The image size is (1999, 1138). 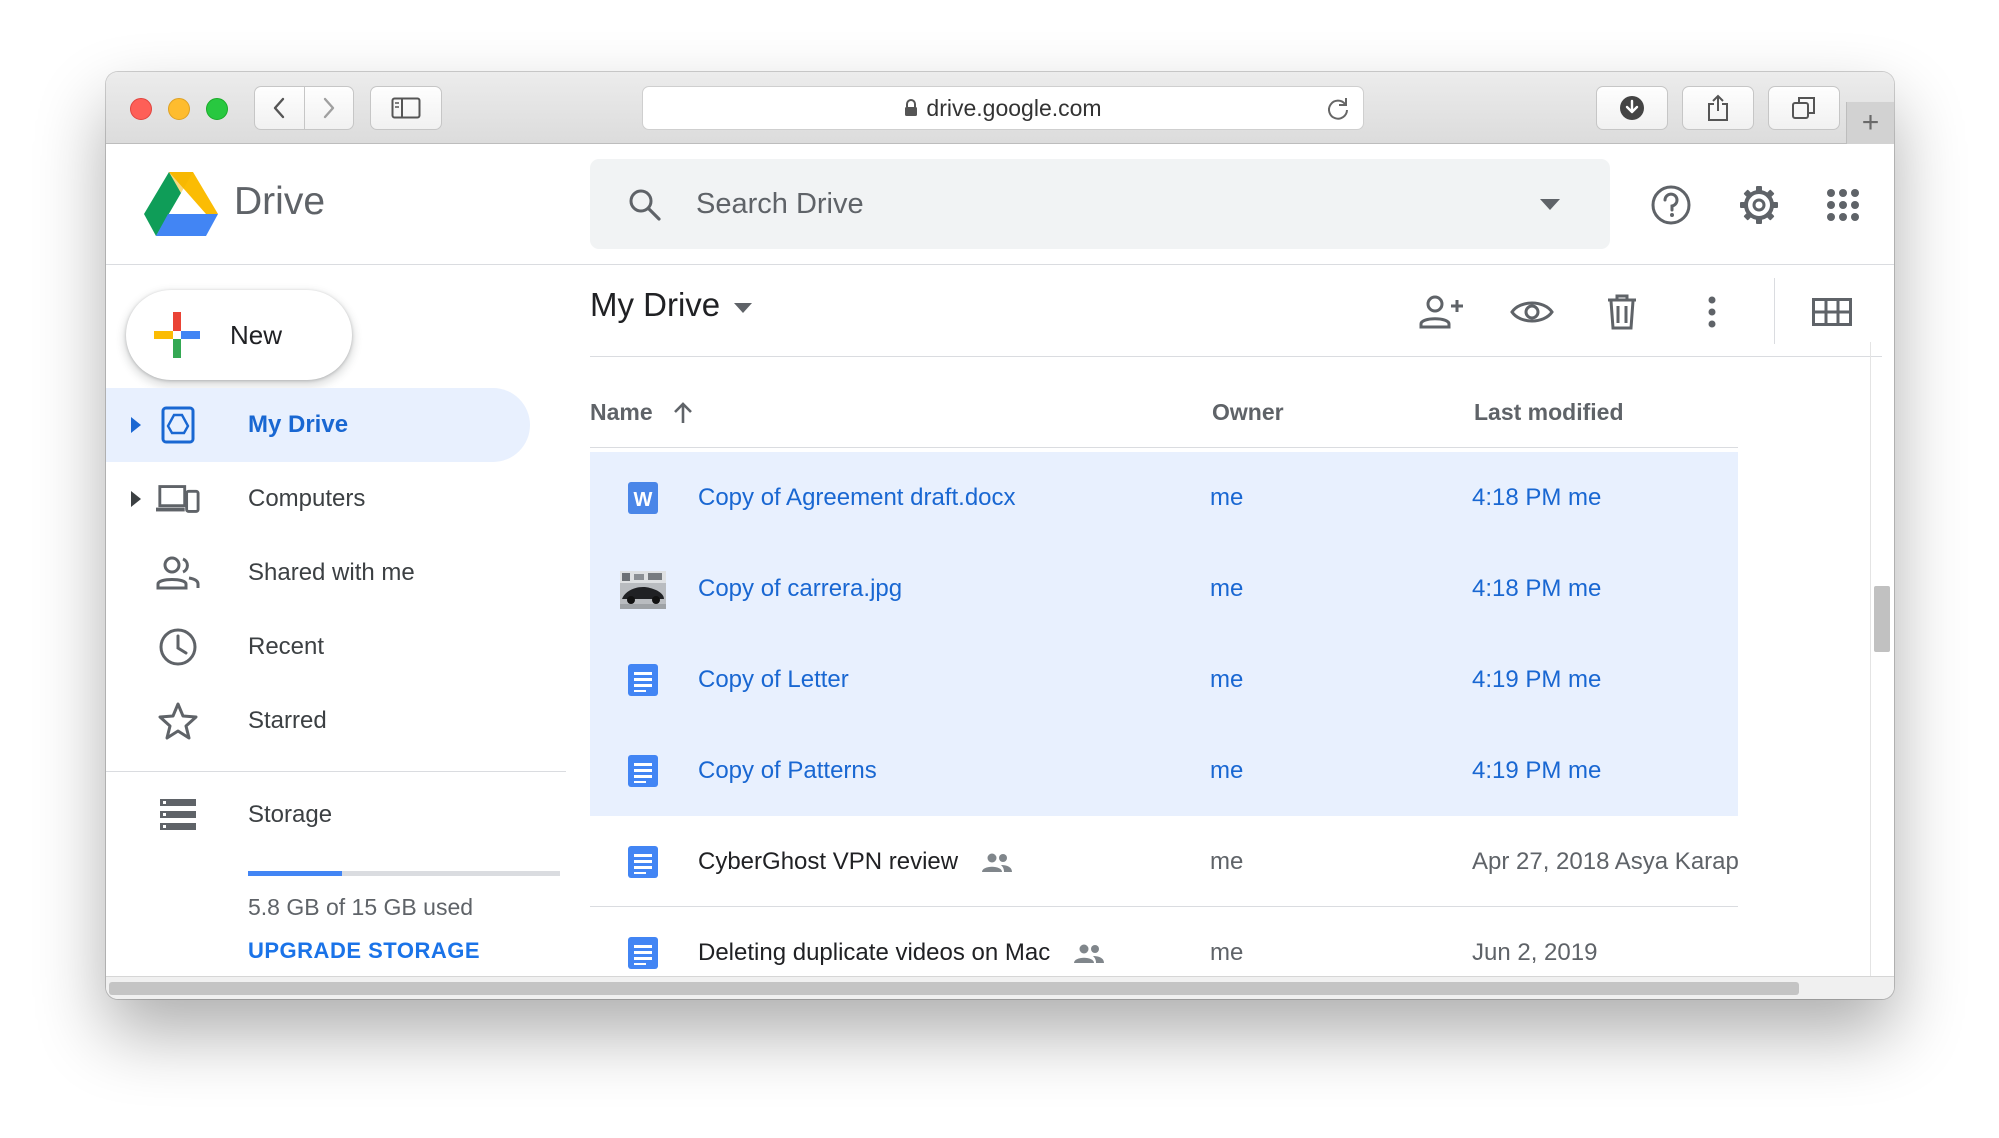 What do you see at coordinates (1843, 205) in the screenshot?
I see `apps-button` at bounding box center [1843, 205].